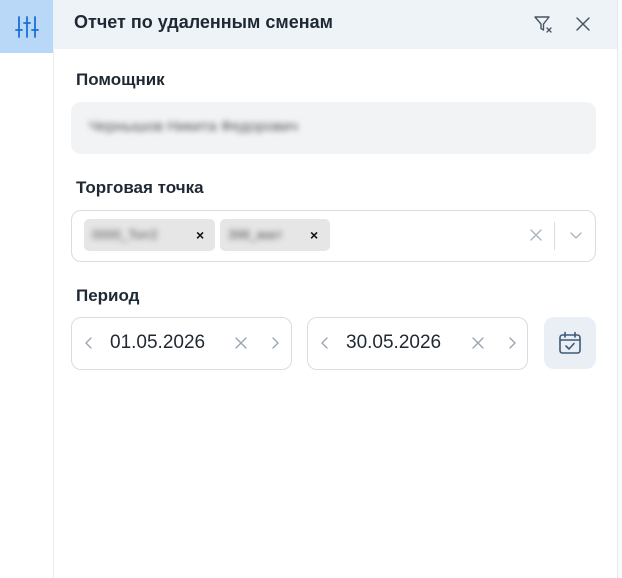  What do you see at coordinates (140, 187) in the screenshot?
I see `outlet-label: Торговая точка` at bounding box center [140, 187].